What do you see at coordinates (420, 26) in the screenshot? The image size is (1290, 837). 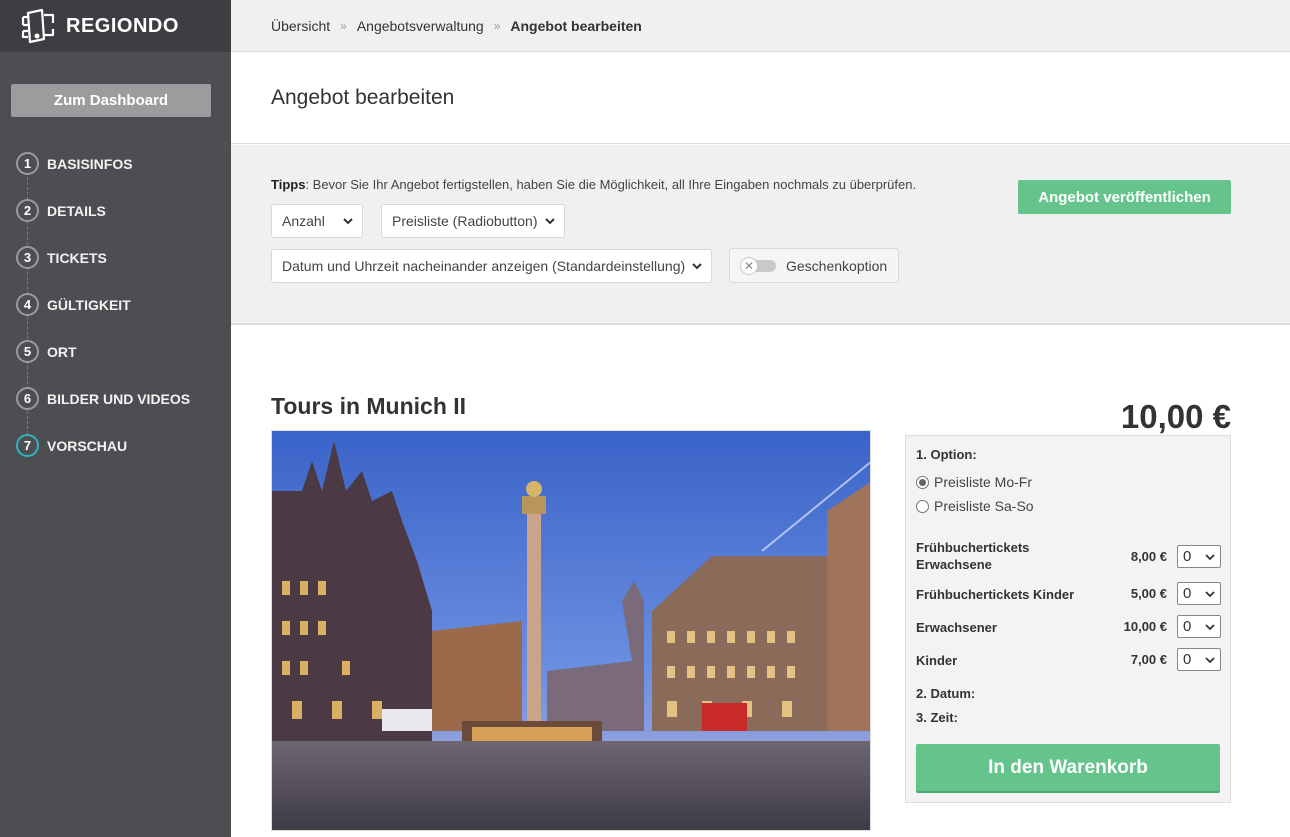 I see `breadcrumb-offer-management-link: Angebotsverwaltung` at bounding box center [420, 26].